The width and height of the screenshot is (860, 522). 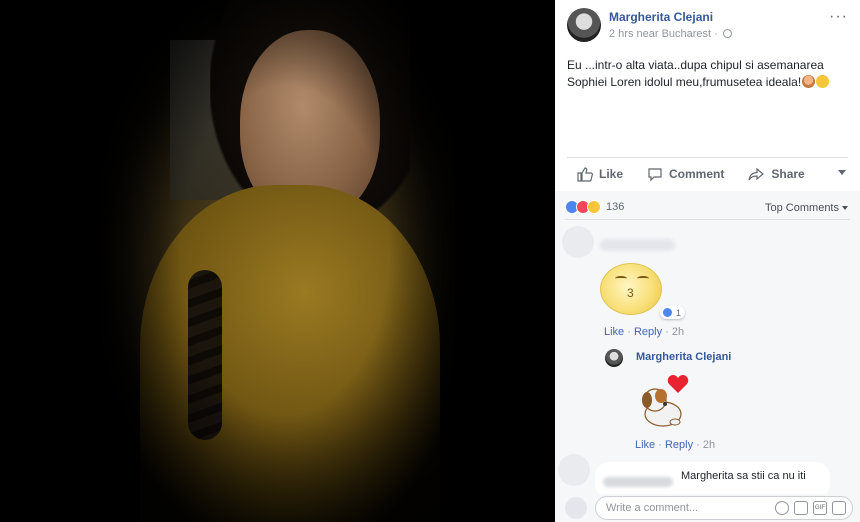 I want to click on share-button: Share, so click(x=776, y=174).